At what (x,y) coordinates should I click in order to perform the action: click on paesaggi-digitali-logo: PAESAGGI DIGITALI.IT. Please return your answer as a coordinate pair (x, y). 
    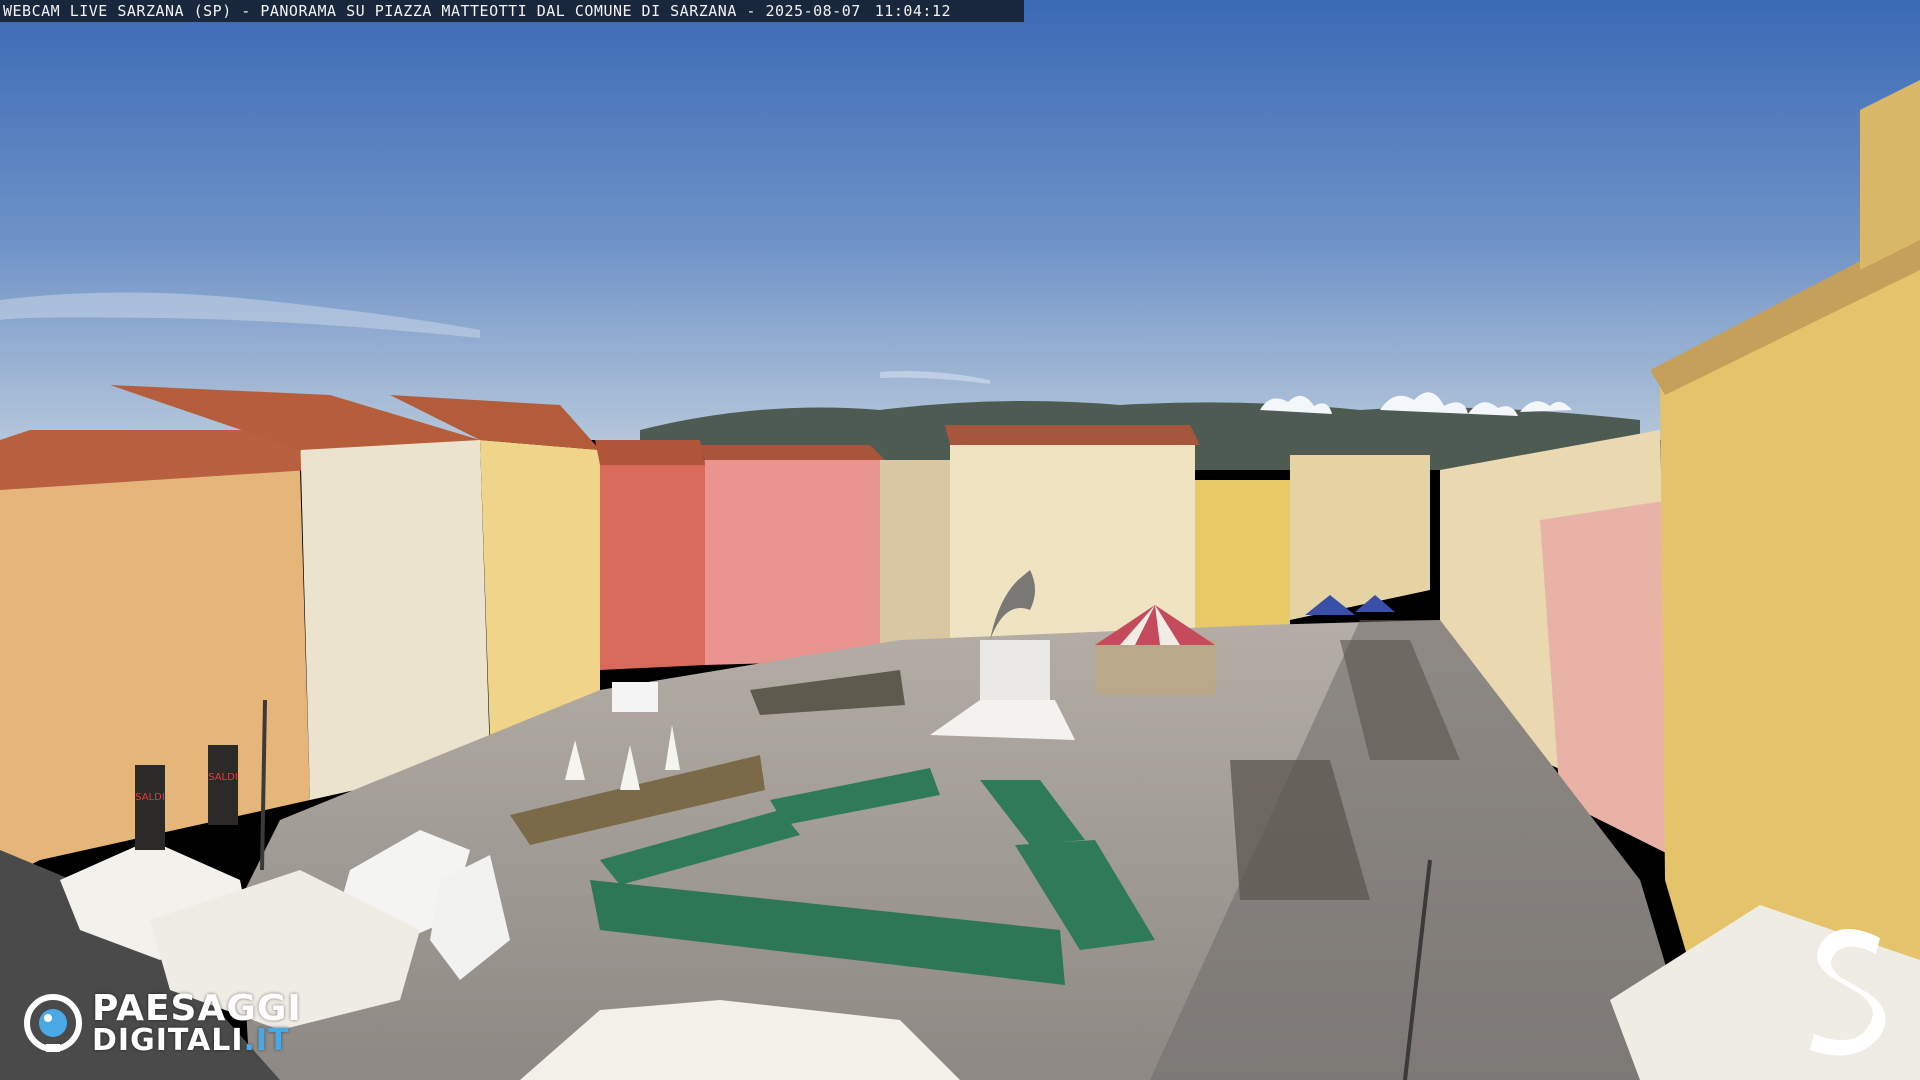
    Looking at the image, I should click on (184, 1024).